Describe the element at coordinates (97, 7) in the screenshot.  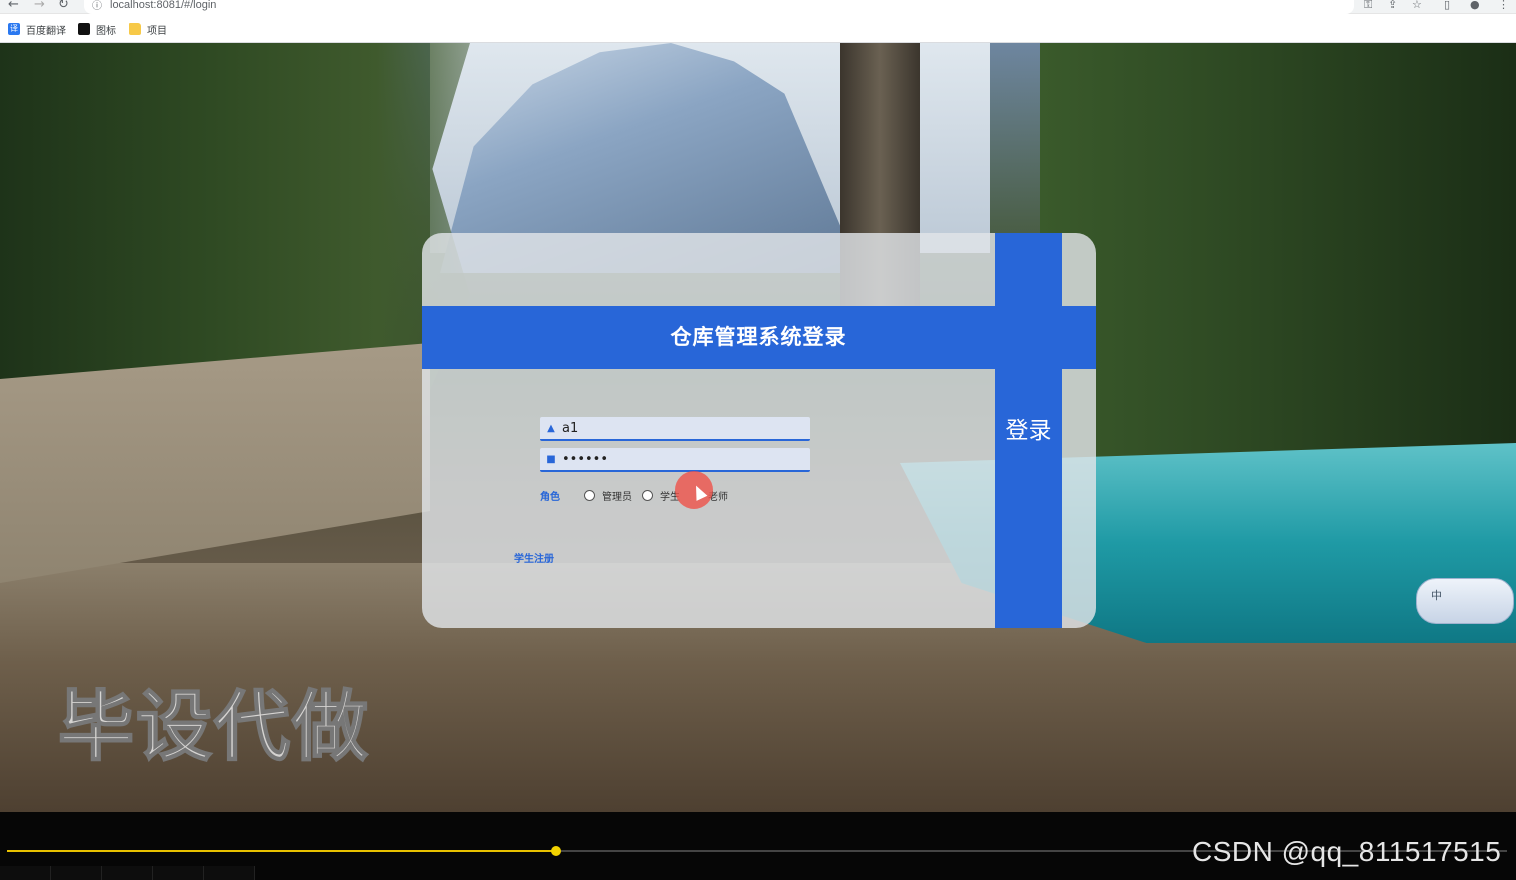
I see `site-info-icon: ⓘ` at that location.